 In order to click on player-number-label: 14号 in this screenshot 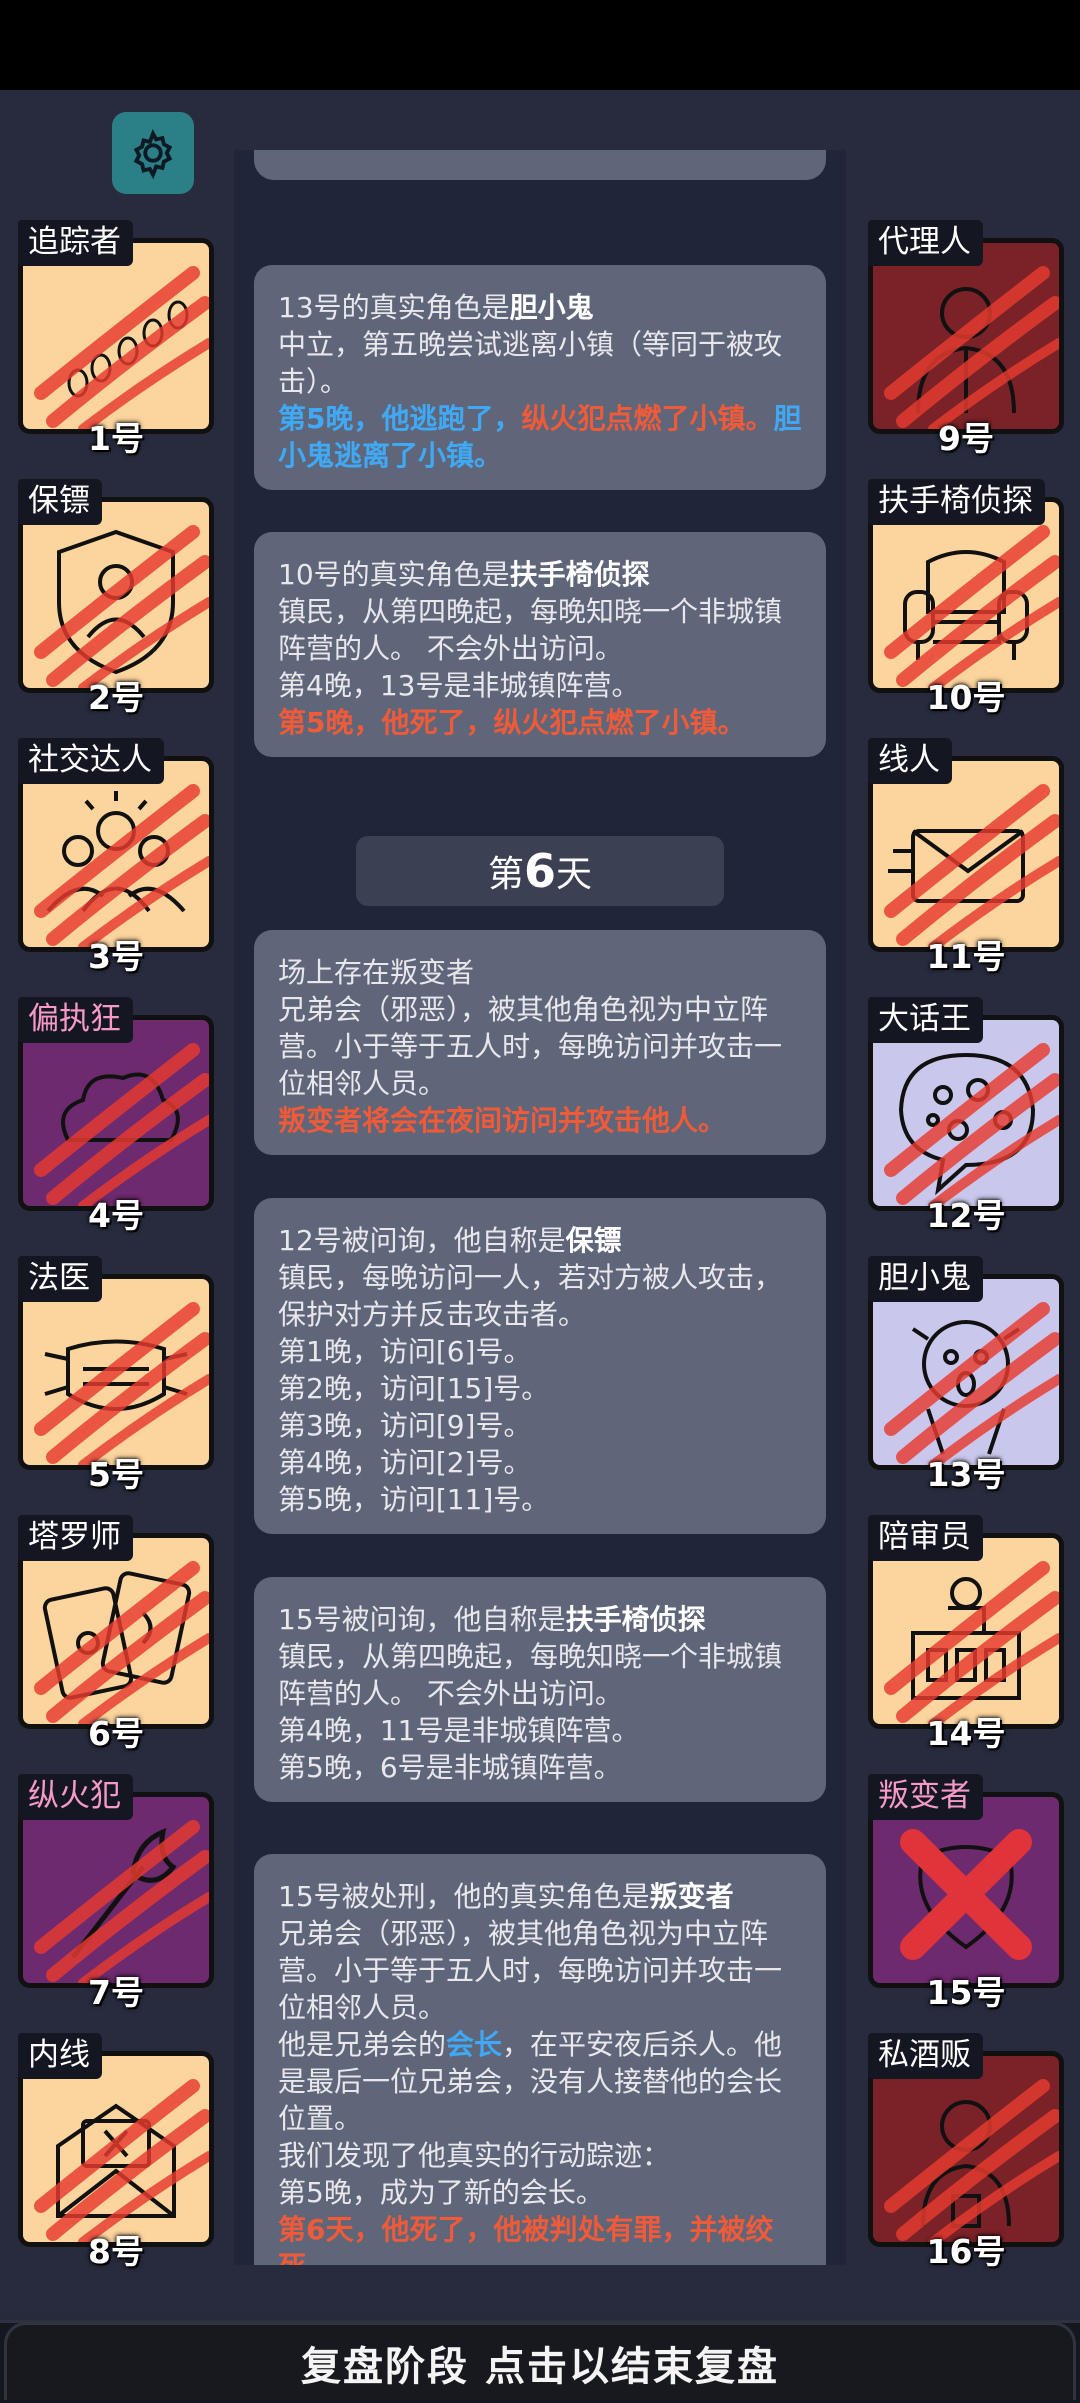, I will do `click(966, 1733)`.